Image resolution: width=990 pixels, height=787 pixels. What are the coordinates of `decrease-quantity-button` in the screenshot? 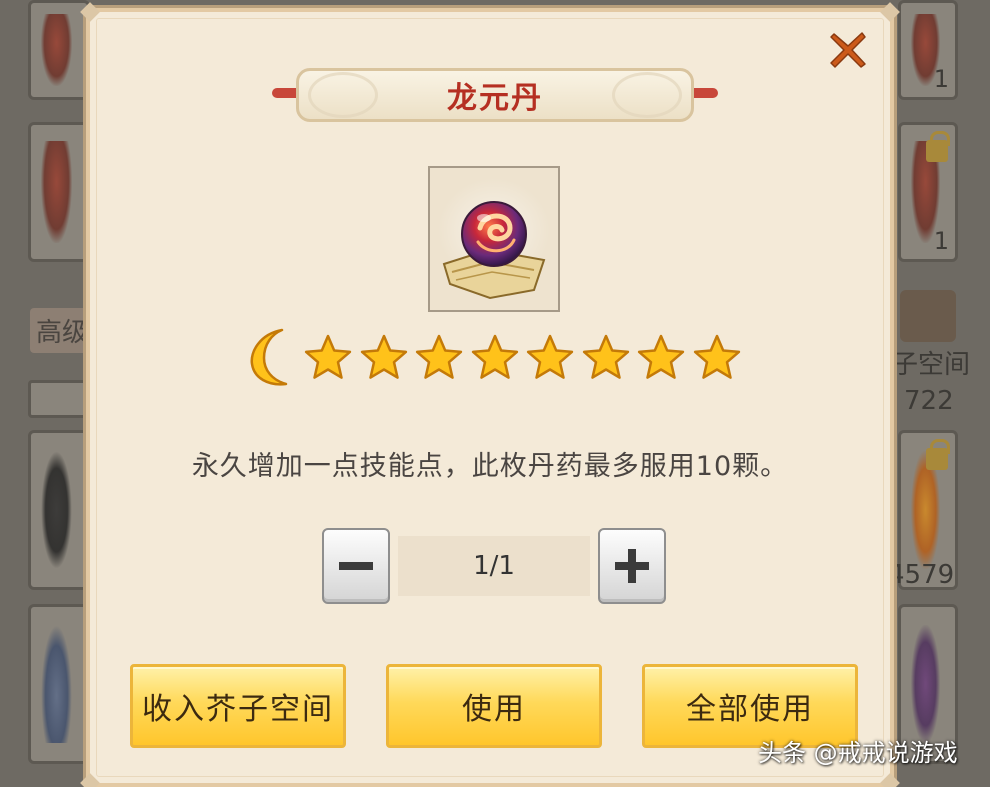 It's located at (356, 566).